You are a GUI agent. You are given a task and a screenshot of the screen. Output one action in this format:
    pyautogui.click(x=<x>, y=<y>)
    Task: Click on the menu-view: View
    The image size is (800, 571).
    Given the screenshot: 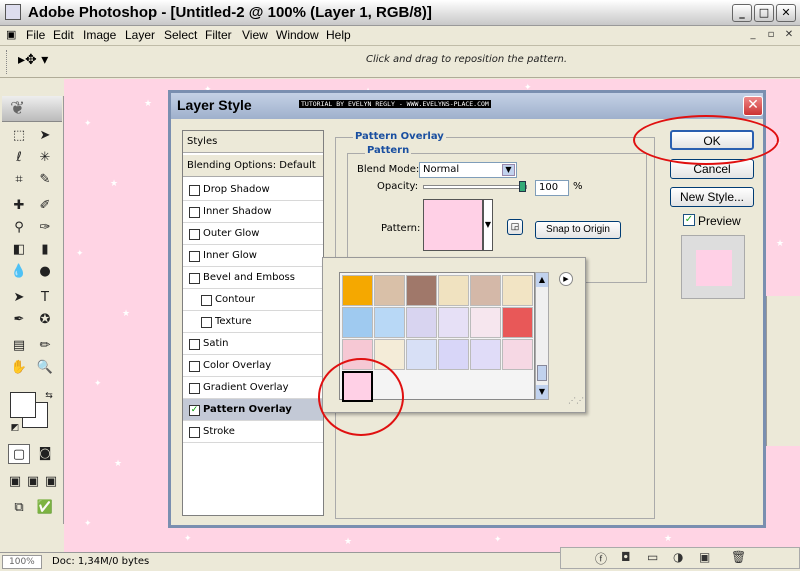 What is the action you would take?
    pyautogui.click(x=255, y=35)
    